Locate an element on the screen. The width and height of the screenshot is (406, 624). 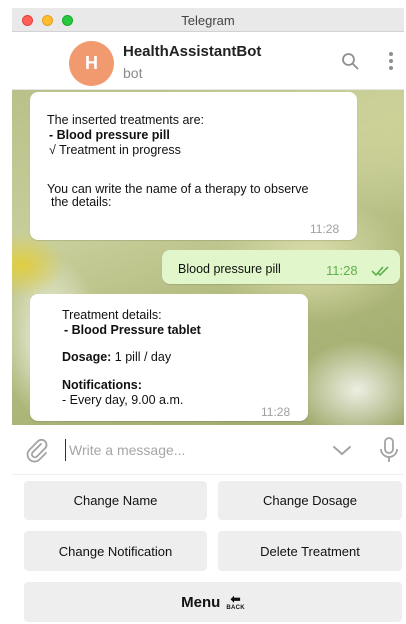
message-composer is located at coordinates (208, 450).